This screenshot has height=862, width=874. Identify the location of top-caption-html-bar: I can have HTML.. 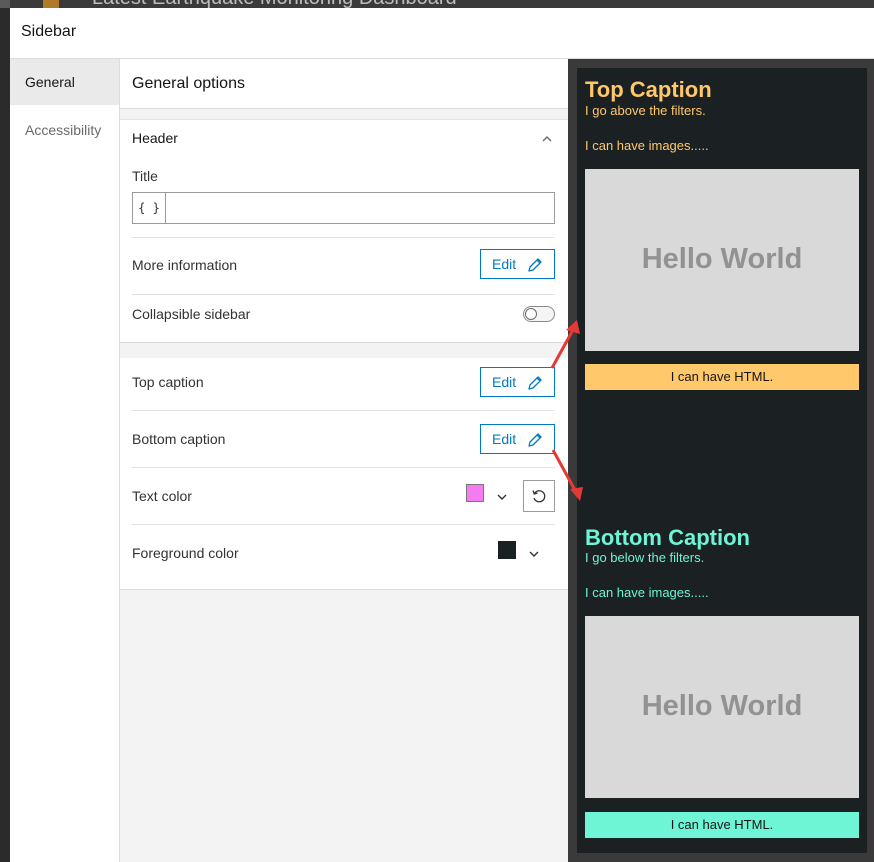
(722, 377).